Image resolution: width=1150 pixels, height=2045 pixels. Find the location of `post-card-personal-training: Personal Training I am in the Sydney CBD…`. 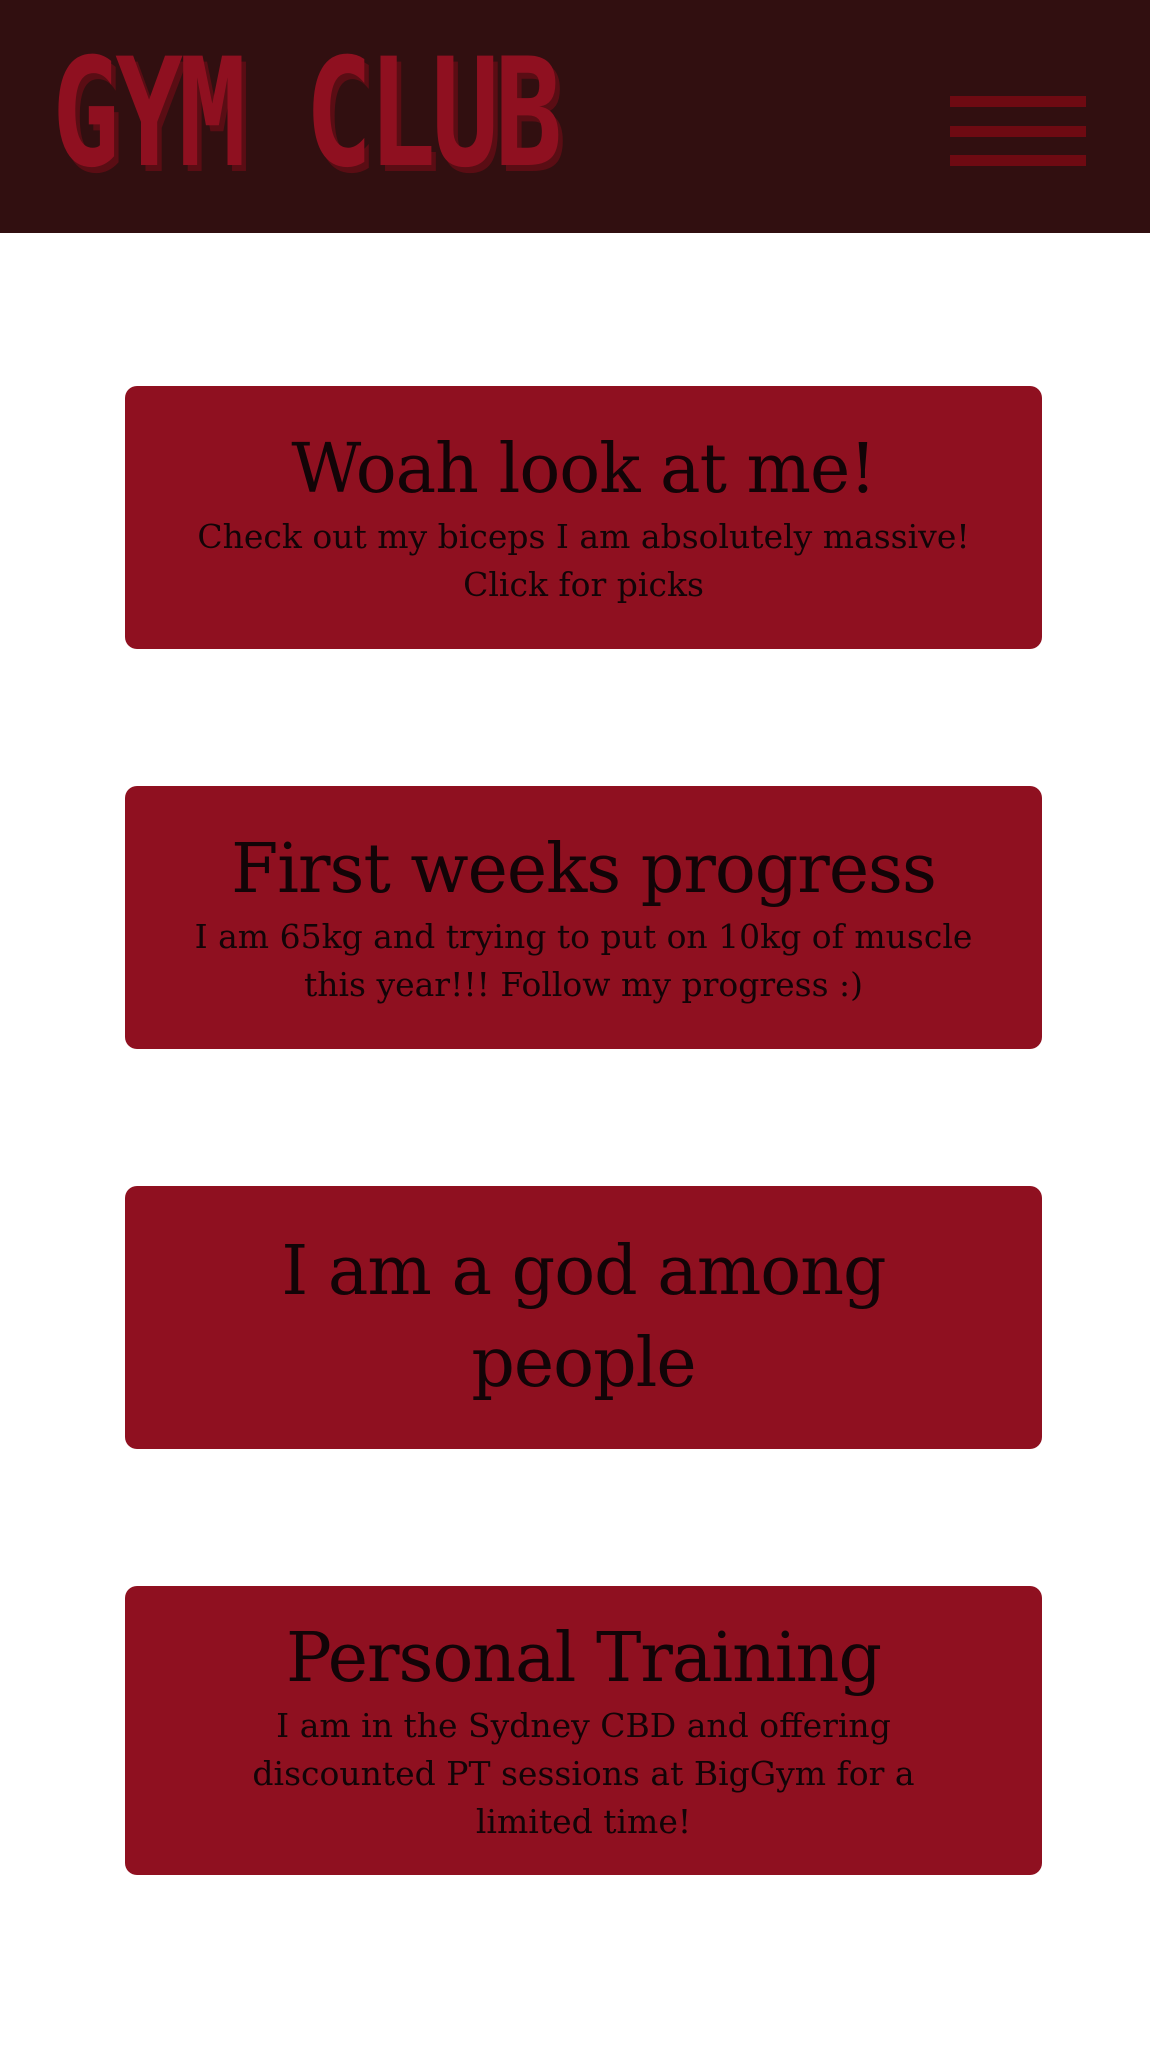

post-card-personal-training: Personal Training I am in the Sydney CBD… is located at coordinates (583, 1730).